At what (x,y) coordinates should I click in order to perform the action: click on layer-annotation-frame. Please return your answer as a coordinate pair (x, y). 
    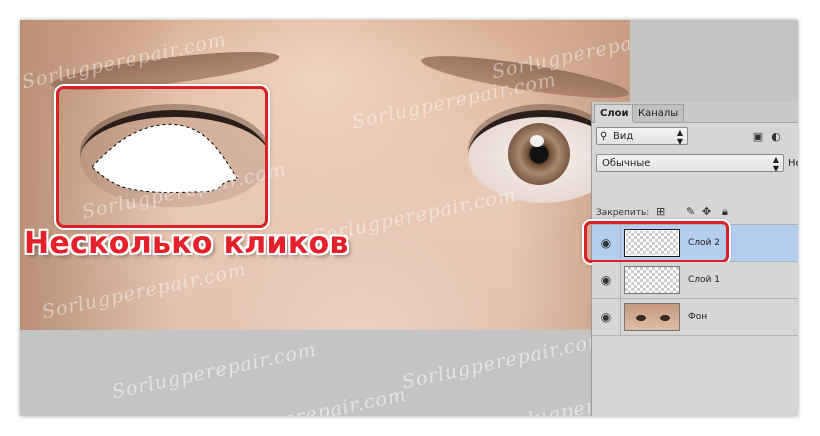
    Looking at the image, I should click on (656, 242).